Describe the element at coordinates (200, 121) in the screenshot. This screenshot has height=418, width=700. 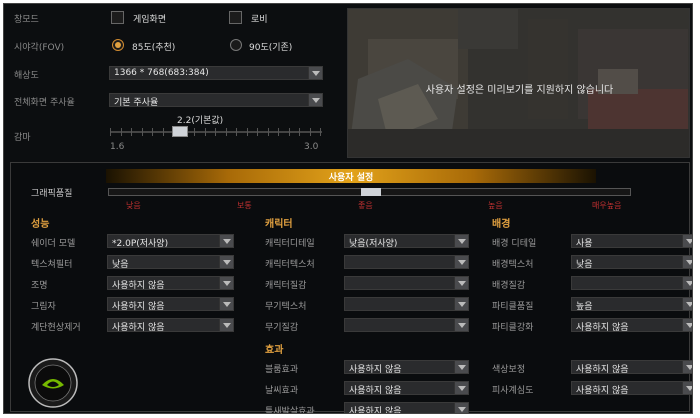
I see `gamma-current-value: 2.2(기본값)` at that location.